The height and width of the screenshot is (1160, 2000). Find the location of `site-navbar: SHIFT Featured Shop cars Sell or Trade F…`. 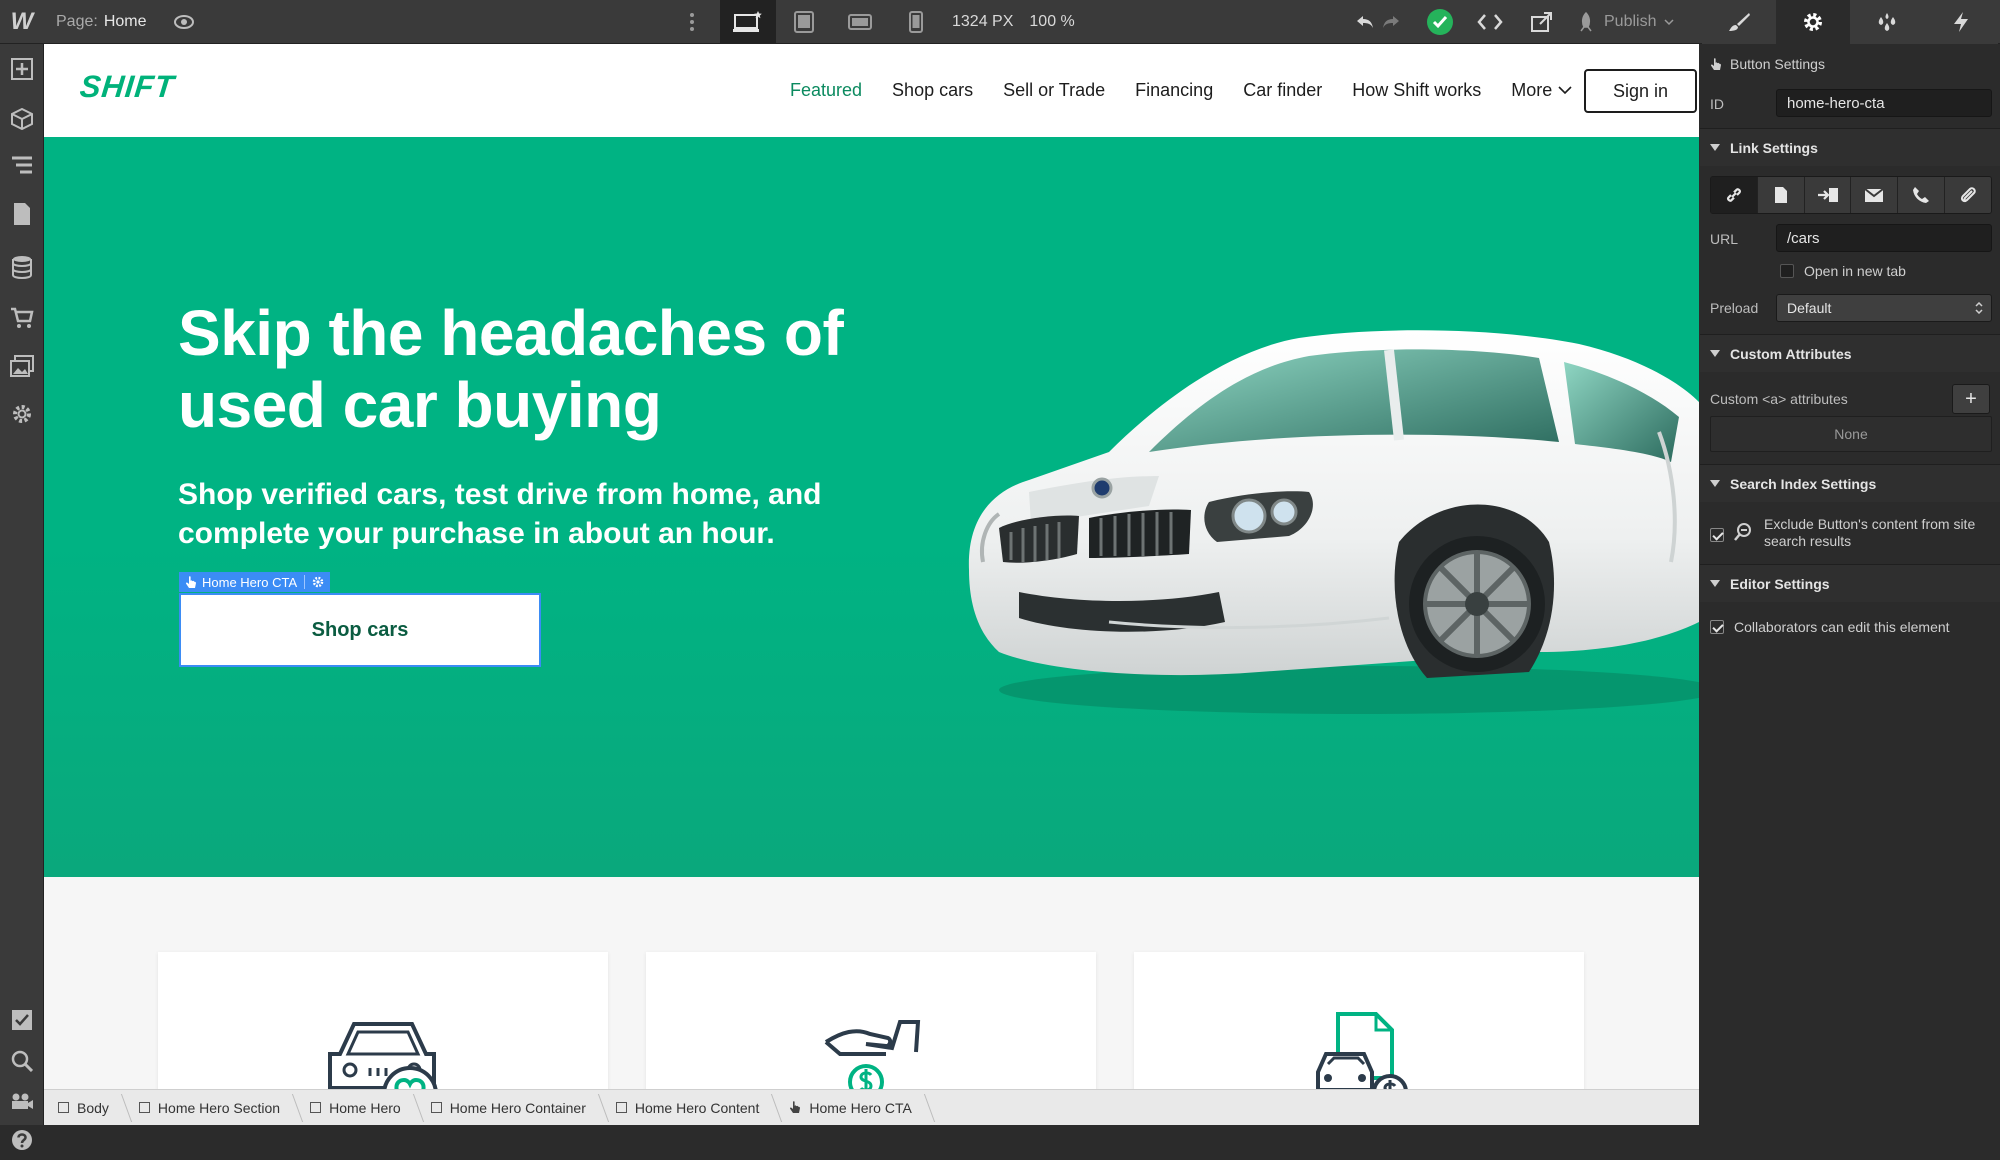

site-navbar: SHIFT Featured Shop cars Sell or Trade F… is located at coordinates (871, 90).